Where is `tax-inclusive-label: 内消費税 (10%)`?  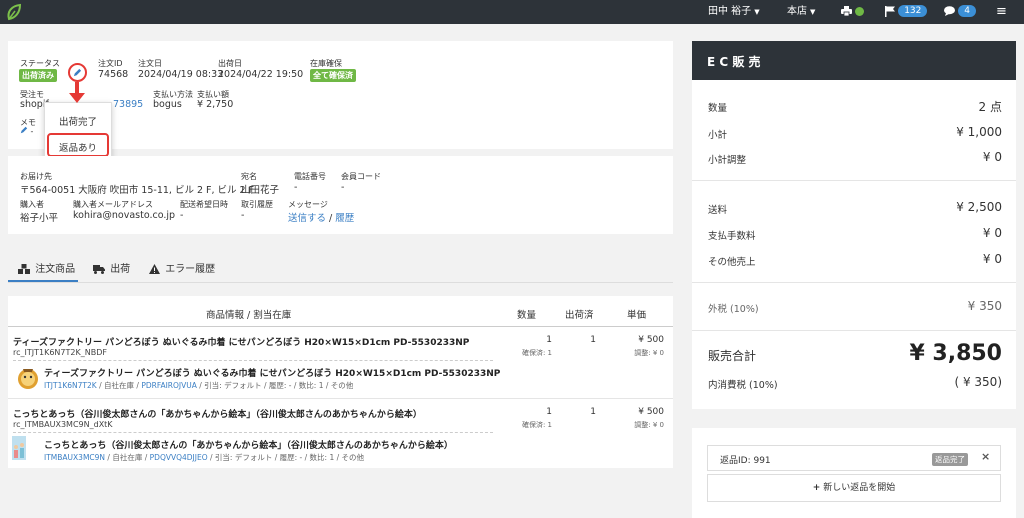 tax-inclusive-label: 内消費税 (10%) is located at coordinates (743, 385).